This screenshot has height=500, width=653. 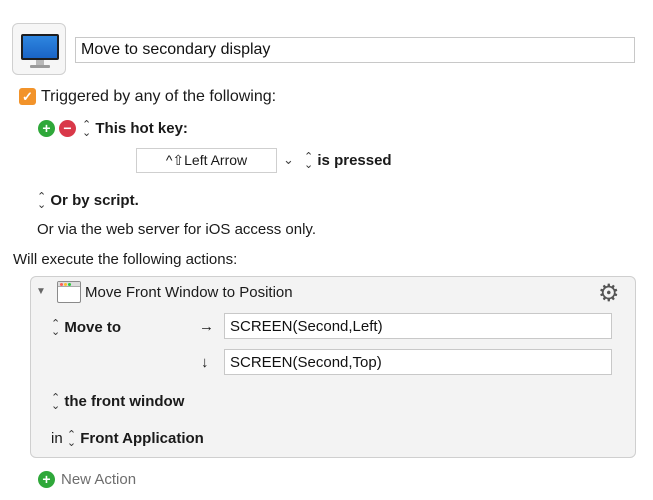 I want to click on trigger-type-selector: ⌃ ⌄ This hot key:, so click(x=135, y=129).